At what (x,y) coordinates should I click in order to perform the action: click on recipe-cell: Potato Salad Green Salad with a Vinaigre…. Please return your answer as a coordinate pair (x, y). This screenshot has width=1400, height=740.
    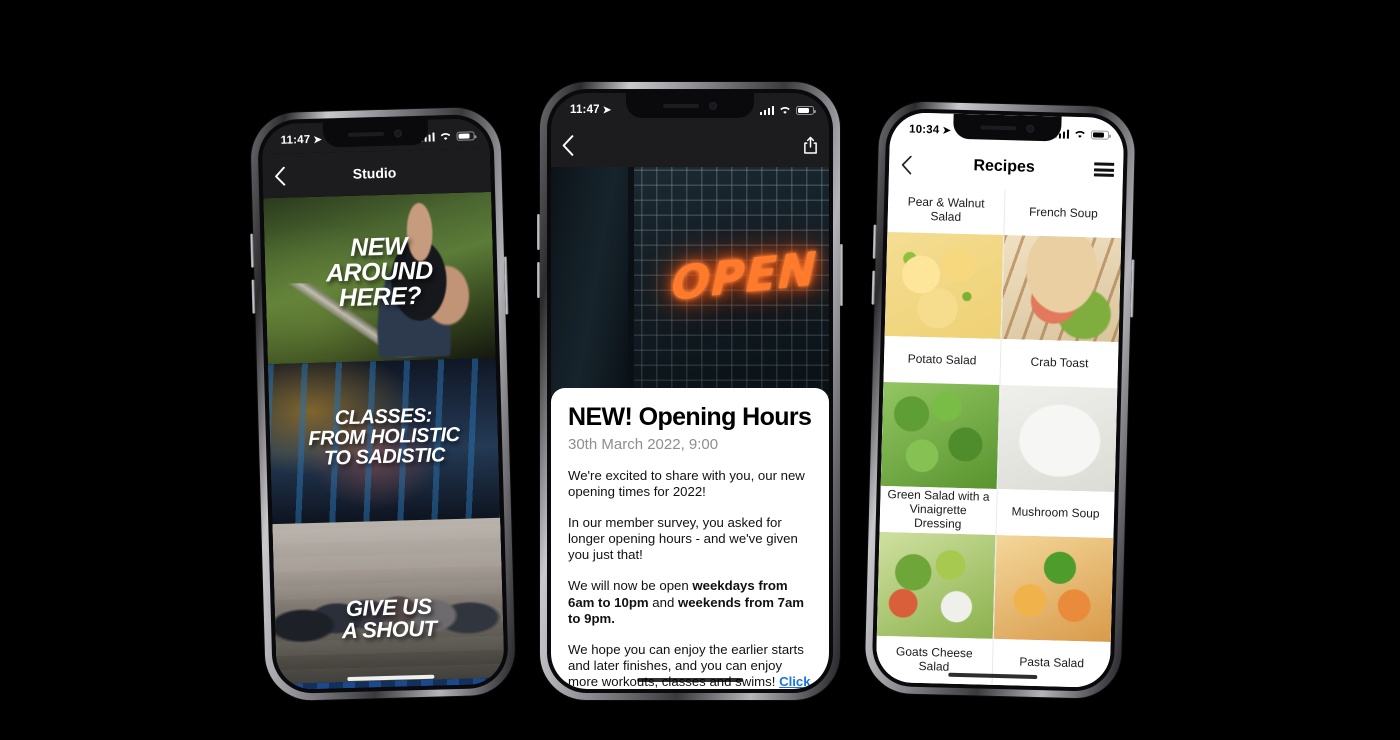
    Looking at the image, I should click on (940, 435).